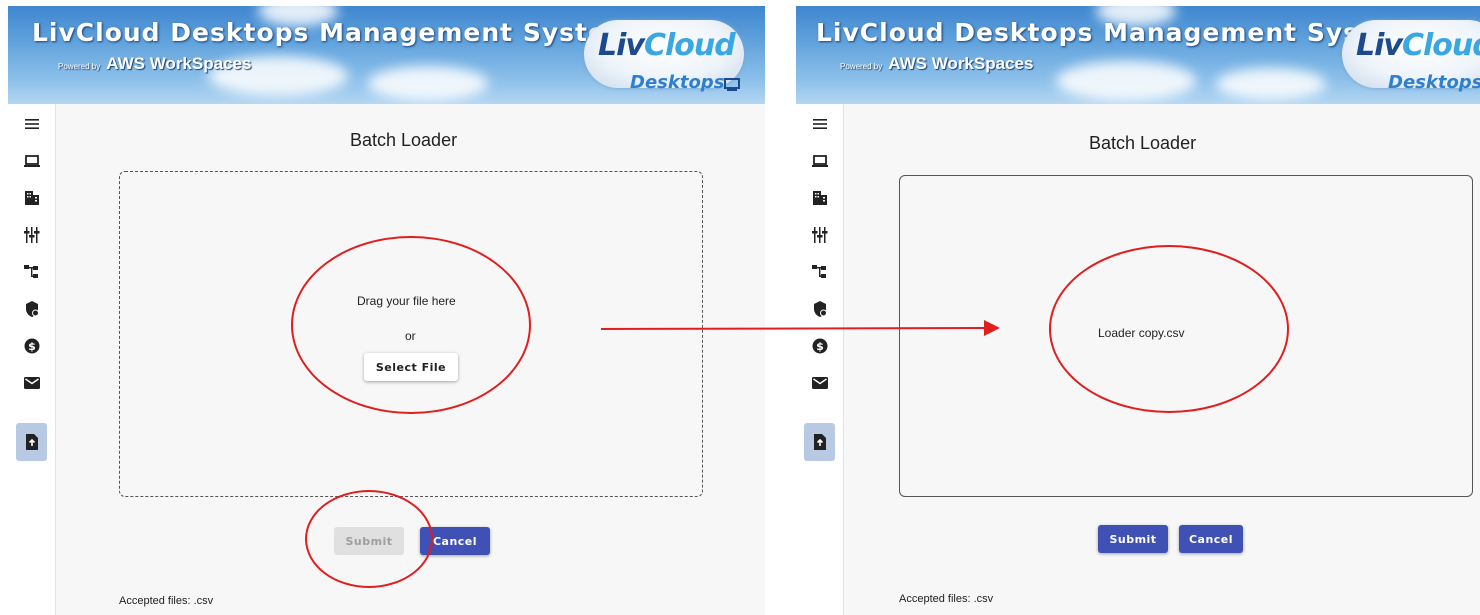 The width and height of the screenshot is (1480, 615). What do you see at coordinates (732, 84) in the screenshot?
I see `monitor-icon` at bounding box center [732, 84].